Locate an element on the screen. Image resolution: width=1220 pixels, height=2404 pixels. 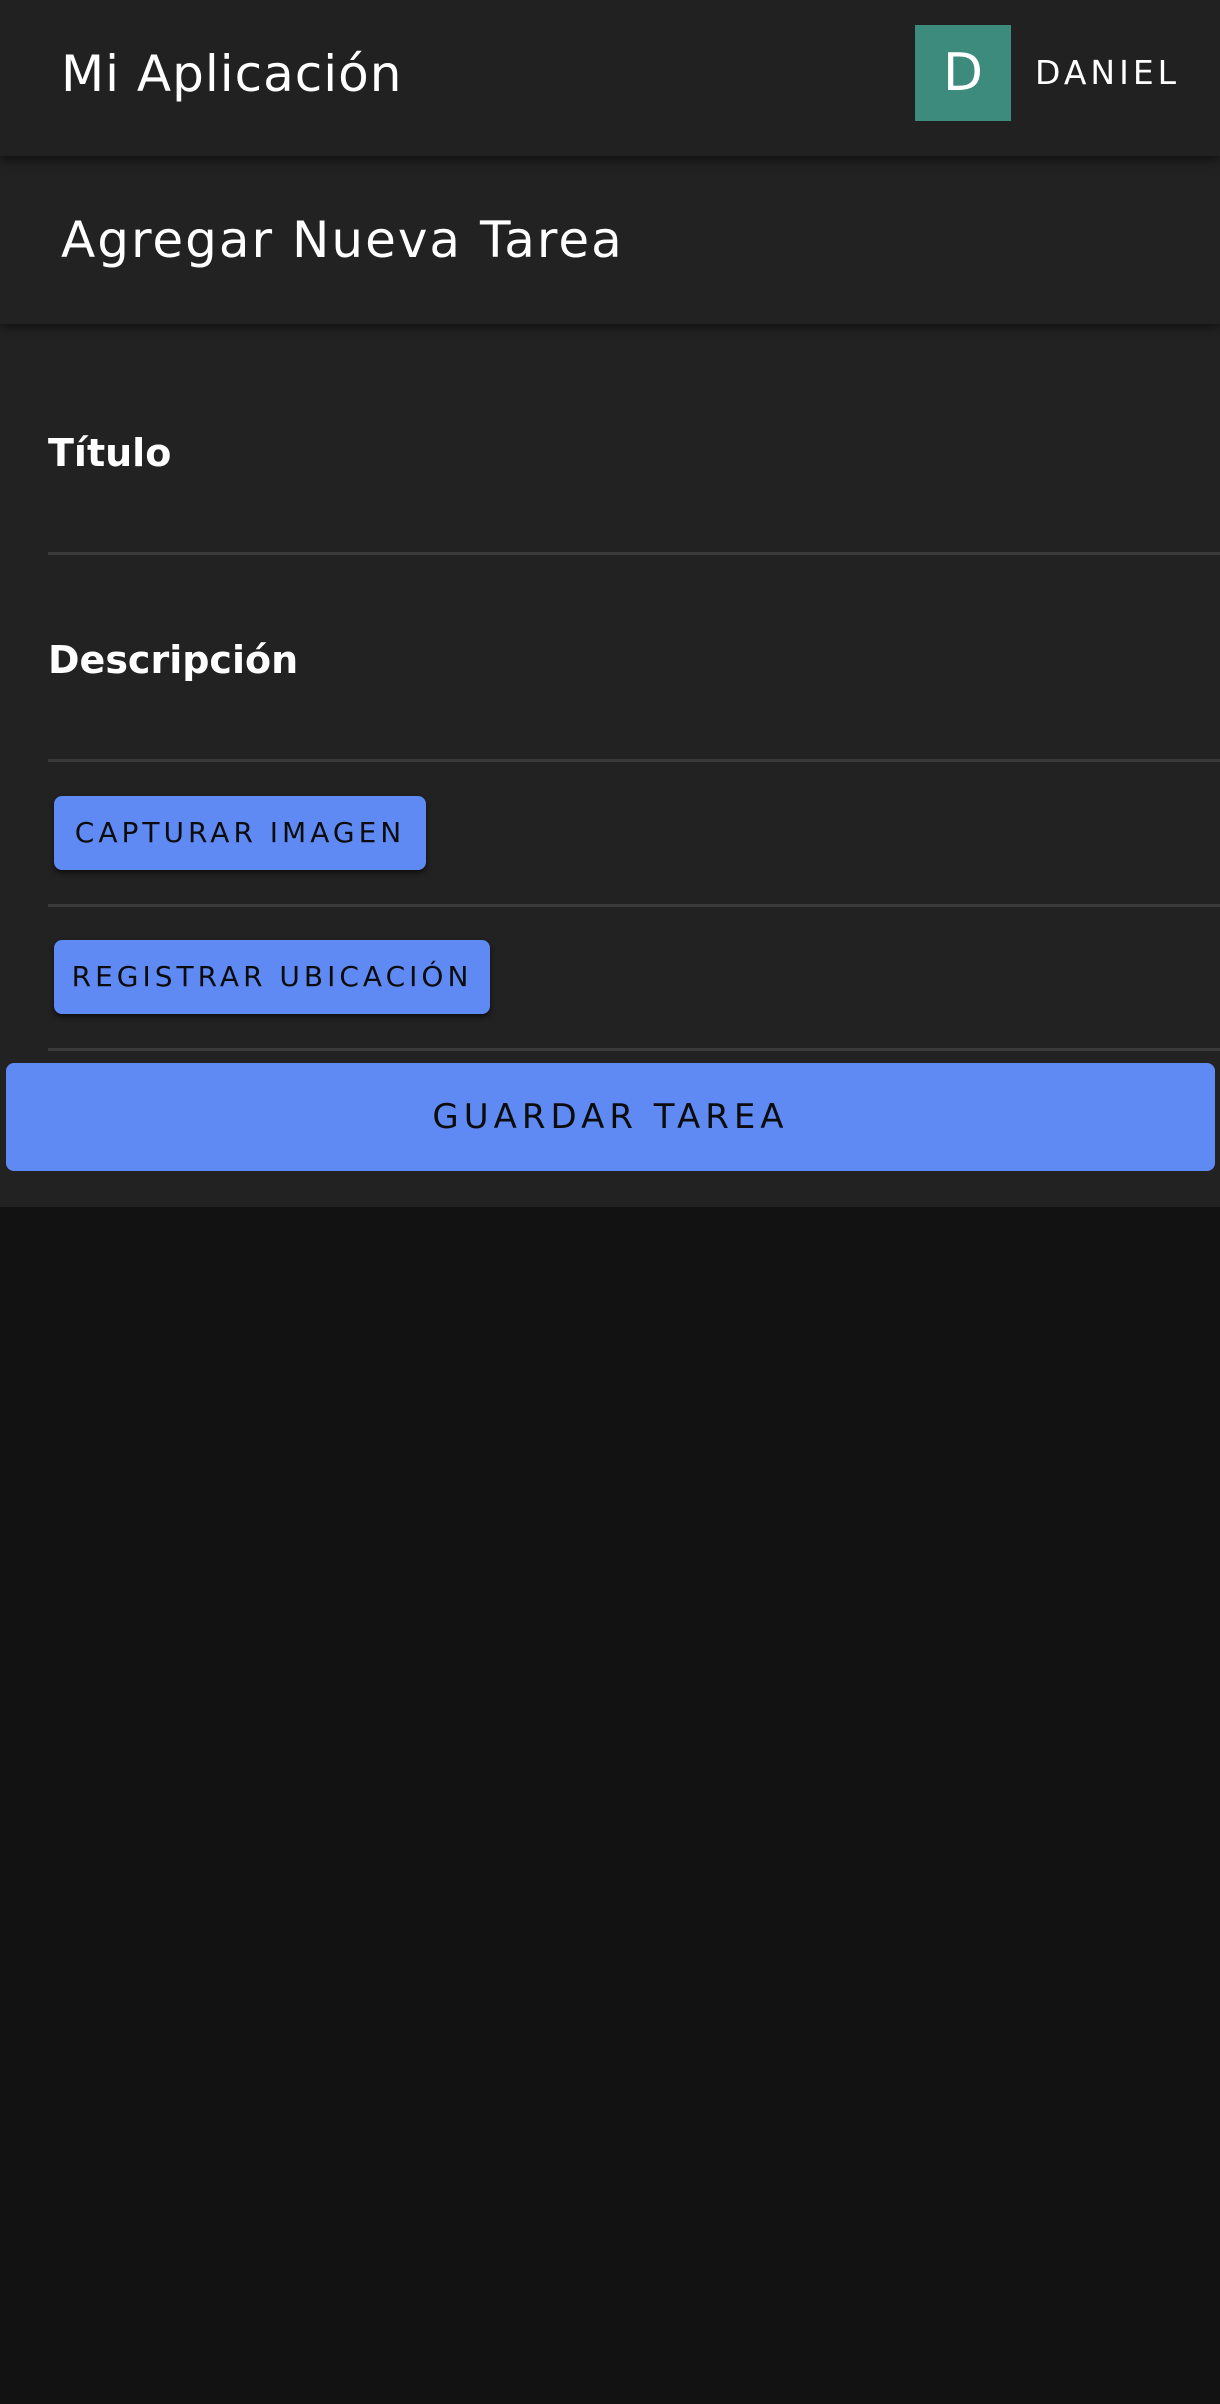
page-title: Agregar Nueva Tarea is located at coordinates (342, 240).